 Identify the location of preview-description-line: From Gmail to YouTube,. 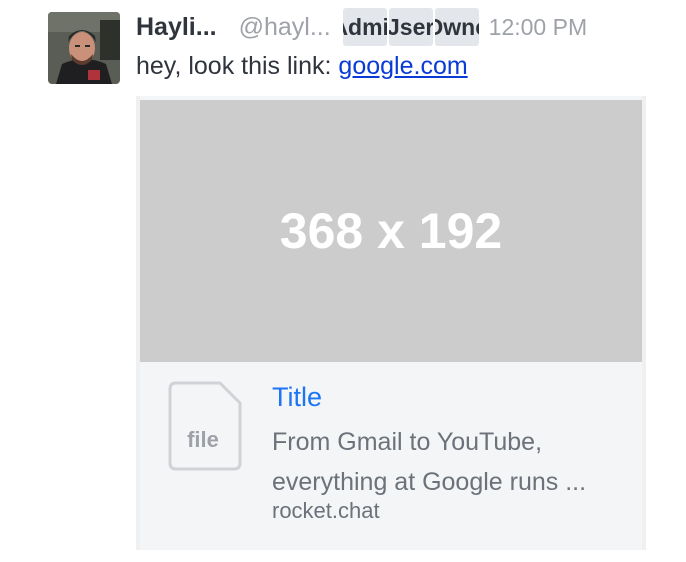
(407, 442).